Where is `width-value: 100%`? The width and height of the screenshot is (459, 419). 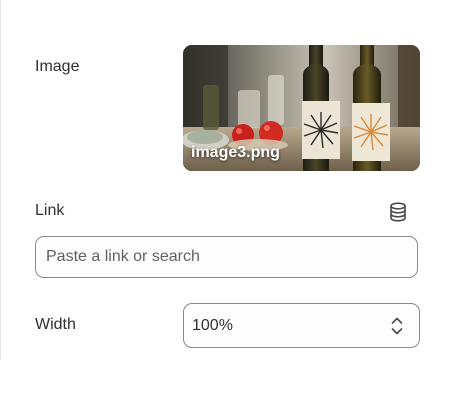 width-value: 100% is located at coordinates (212, 325).